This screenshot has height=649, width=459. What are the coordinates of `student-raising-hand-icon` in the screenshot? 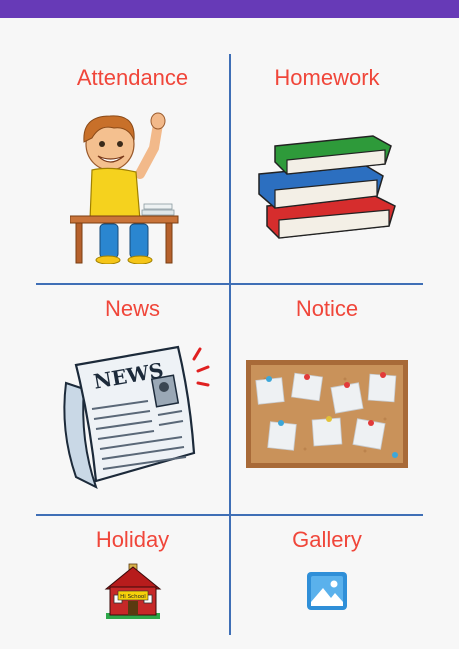 It's located at (126, 188).